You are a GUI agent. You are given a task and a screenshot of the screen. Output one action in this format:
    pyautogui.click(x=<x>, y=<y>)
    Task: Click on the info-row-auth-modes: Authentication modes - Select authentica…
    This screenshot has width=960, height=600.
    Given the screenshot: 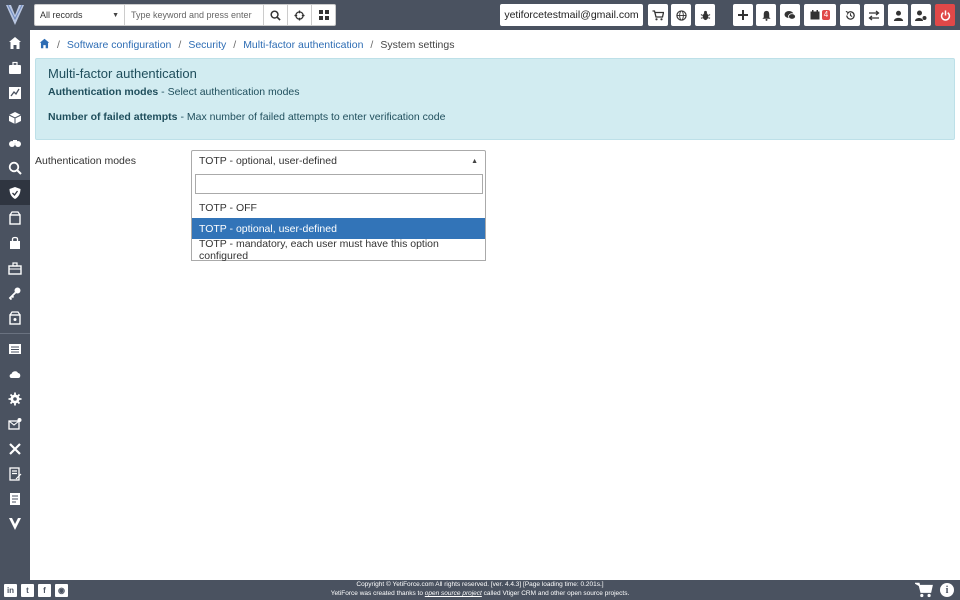 What is the action you would take?
    pyautogui.click(x=495, y=92)
    